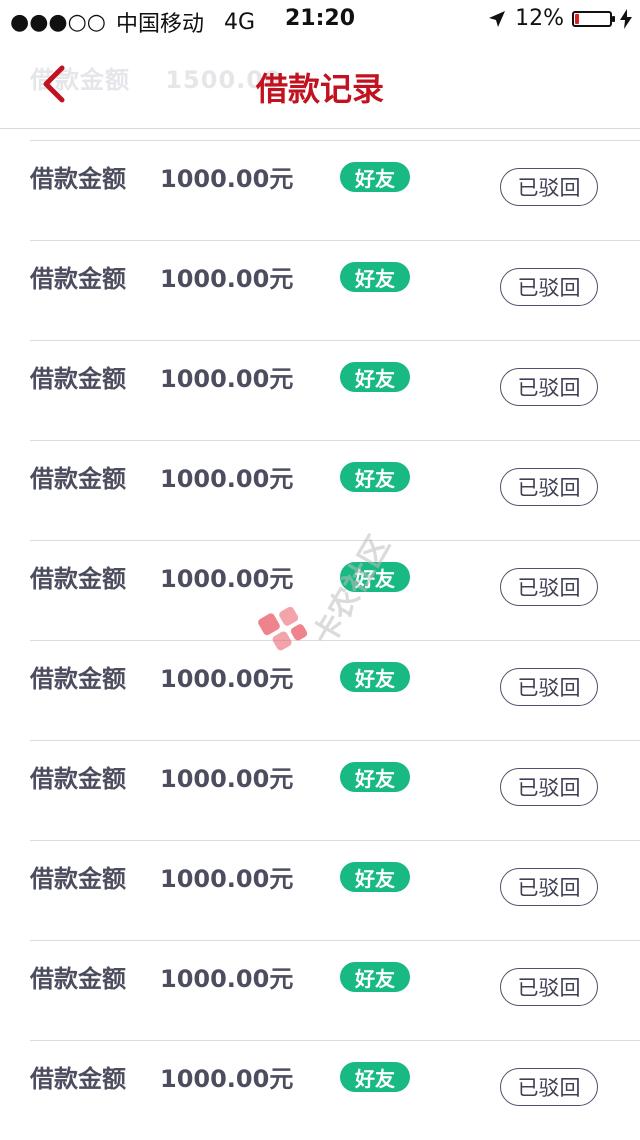 The image size is (640, 1140). Describe the element at coordinates (577, 18) in the screenshot. I see `battery-fill` at that location.